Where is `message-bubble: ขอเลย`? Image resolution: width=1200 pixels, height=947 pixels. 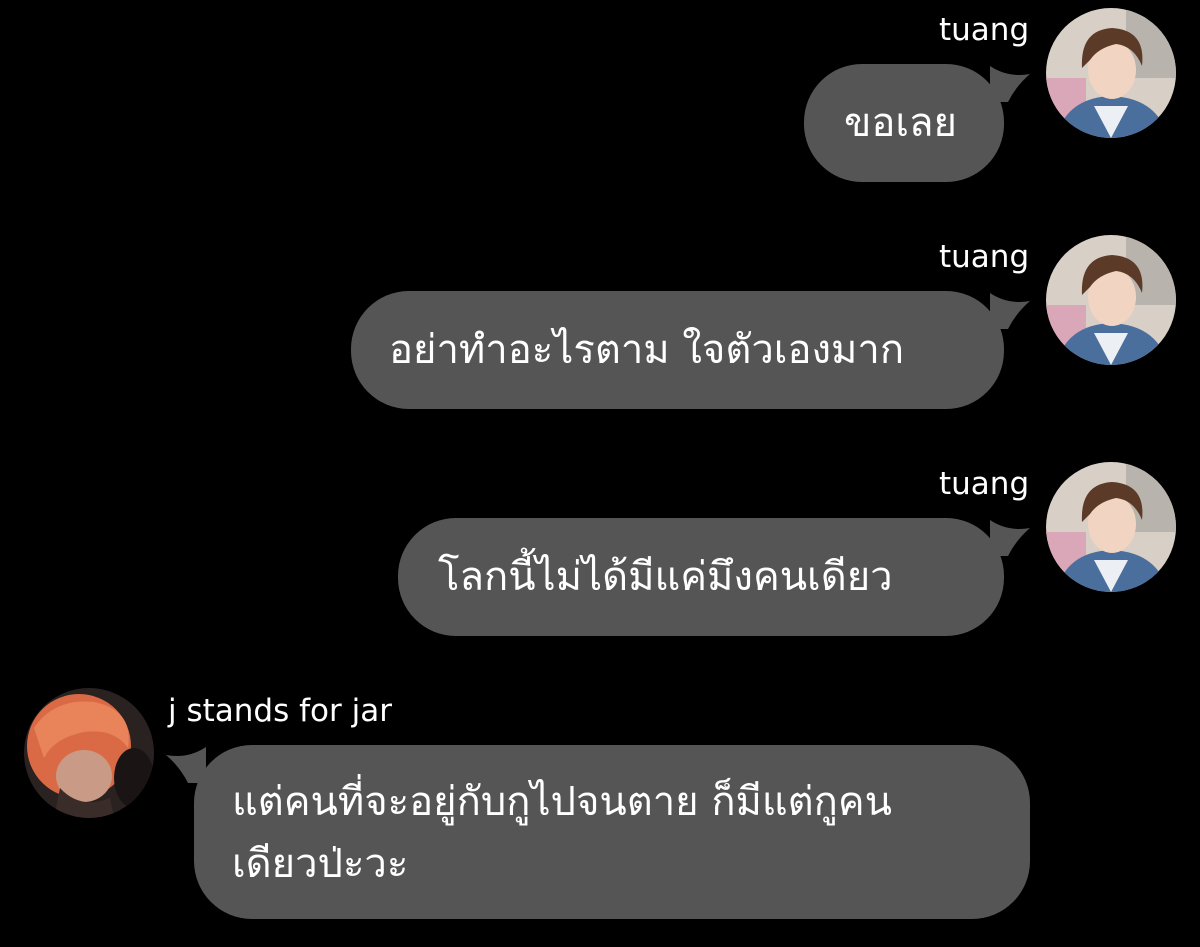
message-bubble: ขอเลย is located at coordinates (904, 123).